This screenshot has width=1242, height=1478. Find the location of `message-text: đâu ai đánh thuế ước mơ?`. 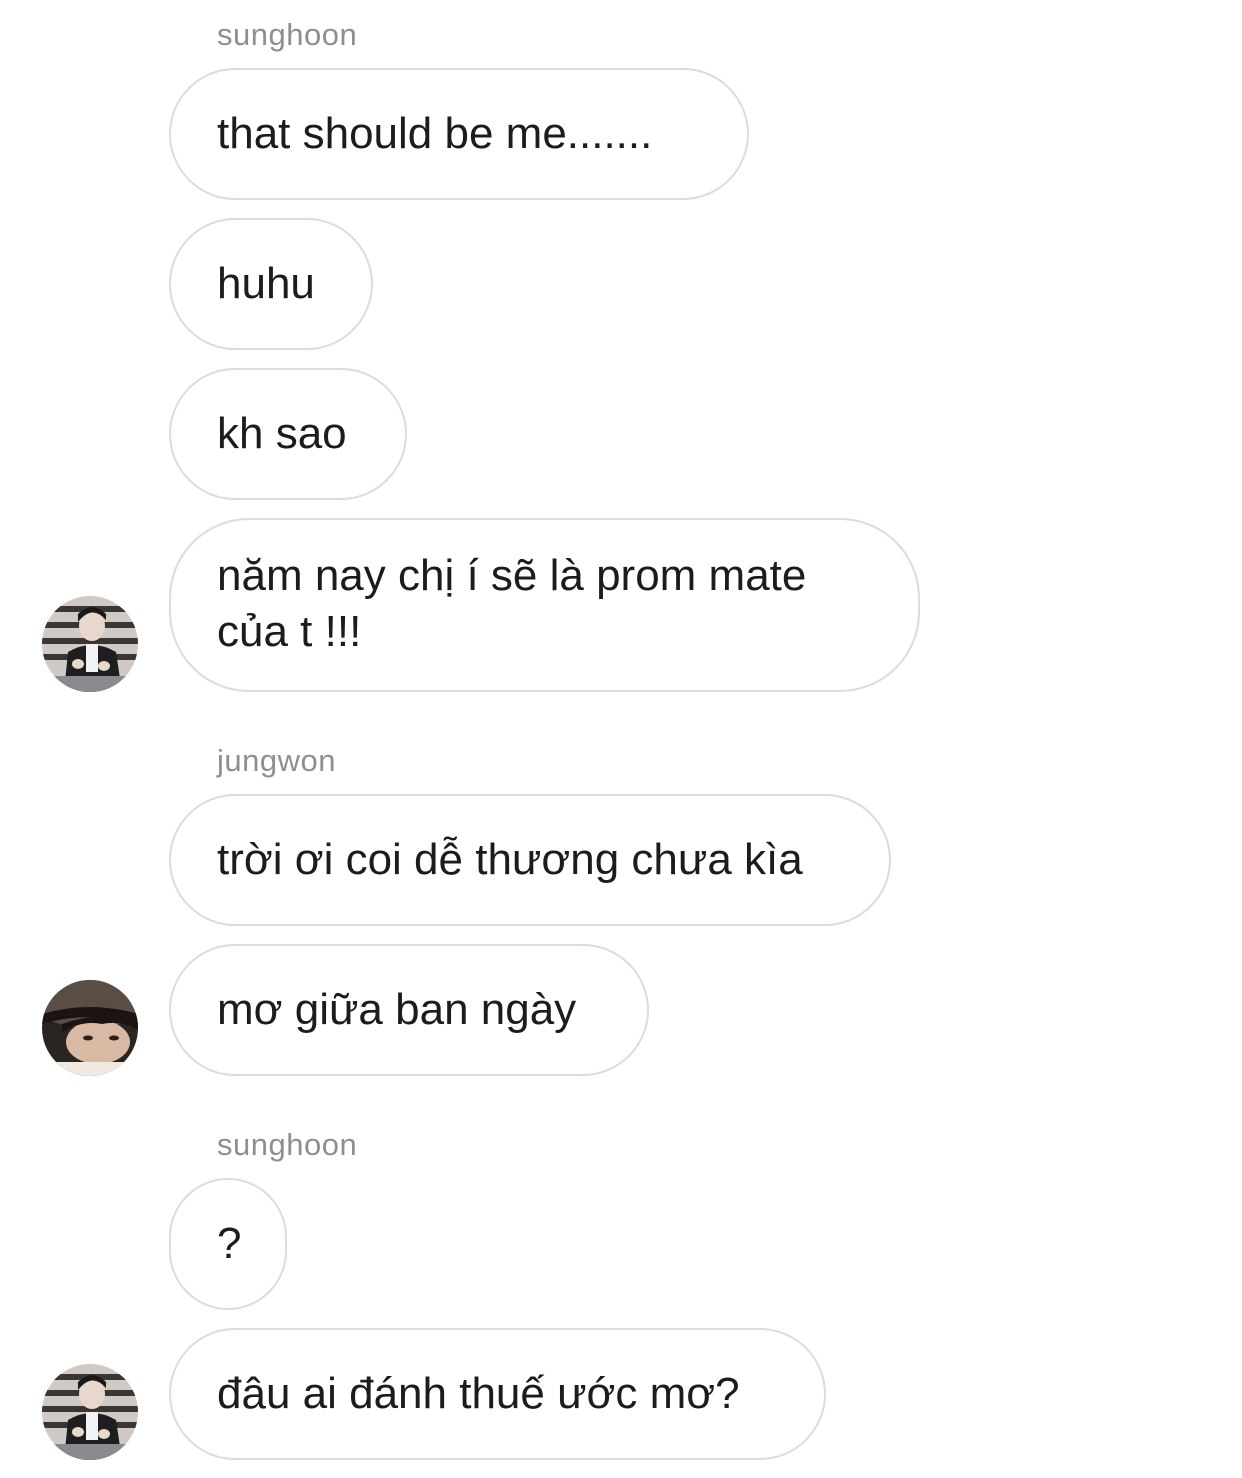

message-text: đâu ai đánh thuế ước mơ? is located at coordinates (478, 1393).